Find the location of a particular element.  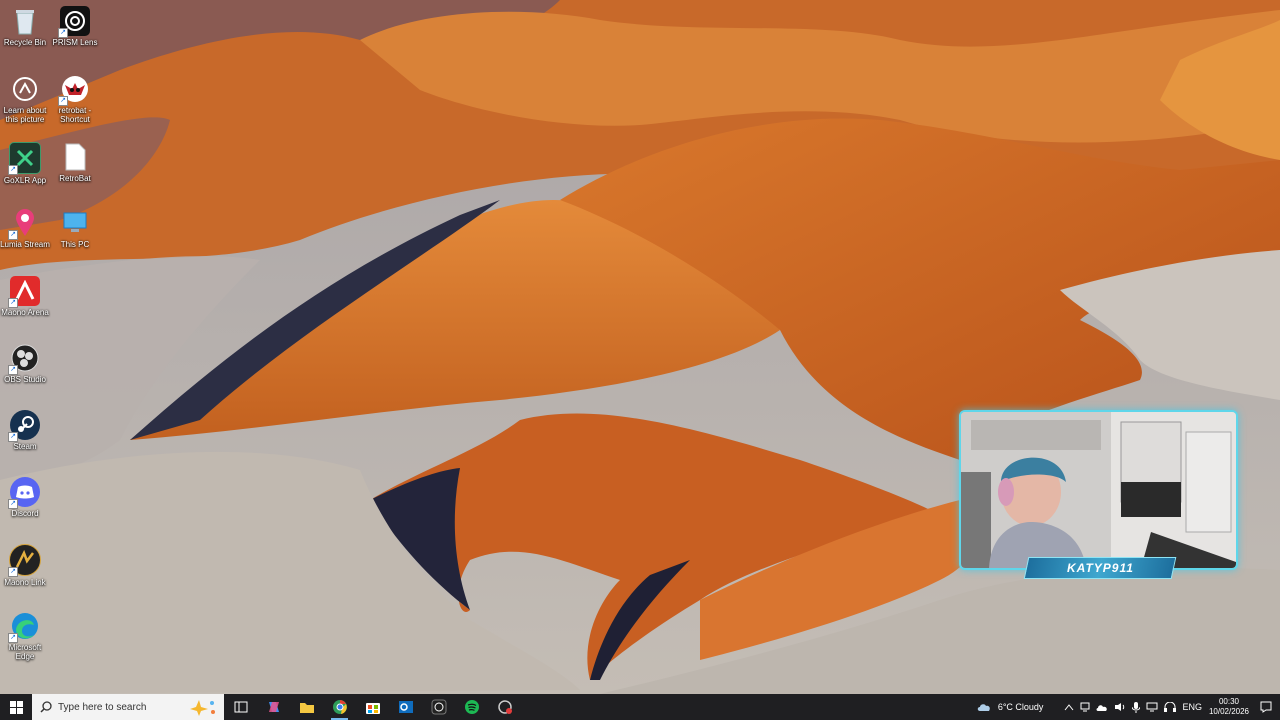

desktop-icon-label: Recycle Bin is located at coordinates (25, 42).